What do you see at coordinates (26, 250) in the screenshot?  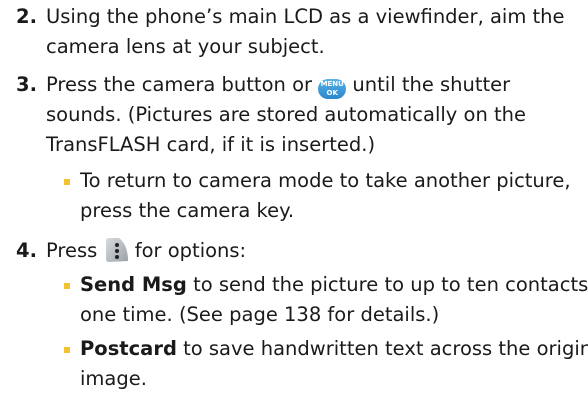 I see `step-number: 4.` at bounding box center [26, 250].